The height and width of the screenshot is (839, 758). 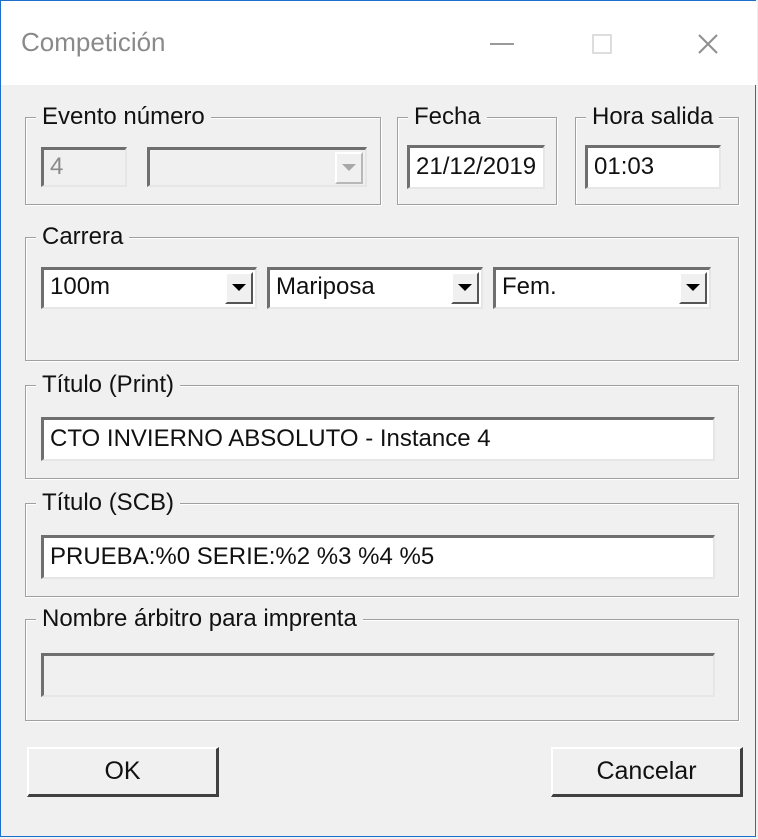 I want to click on titulo-print-legend: Título (Print), so click(x=108, y=385).